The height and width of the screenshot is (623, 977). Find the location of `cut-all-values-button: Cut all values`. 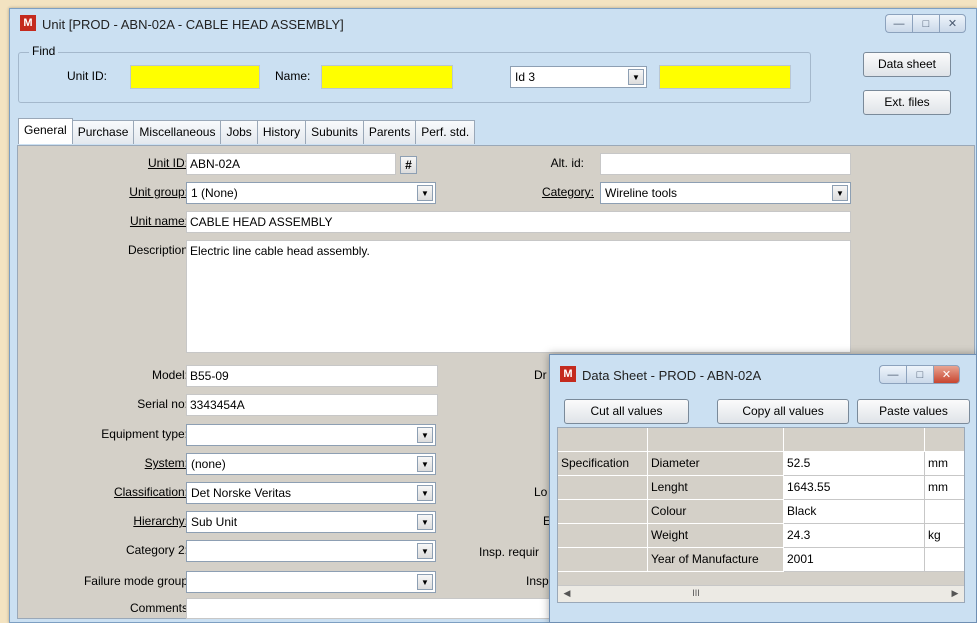

cut-all-values-button: Cut all values is located at coordinates (626, 411).